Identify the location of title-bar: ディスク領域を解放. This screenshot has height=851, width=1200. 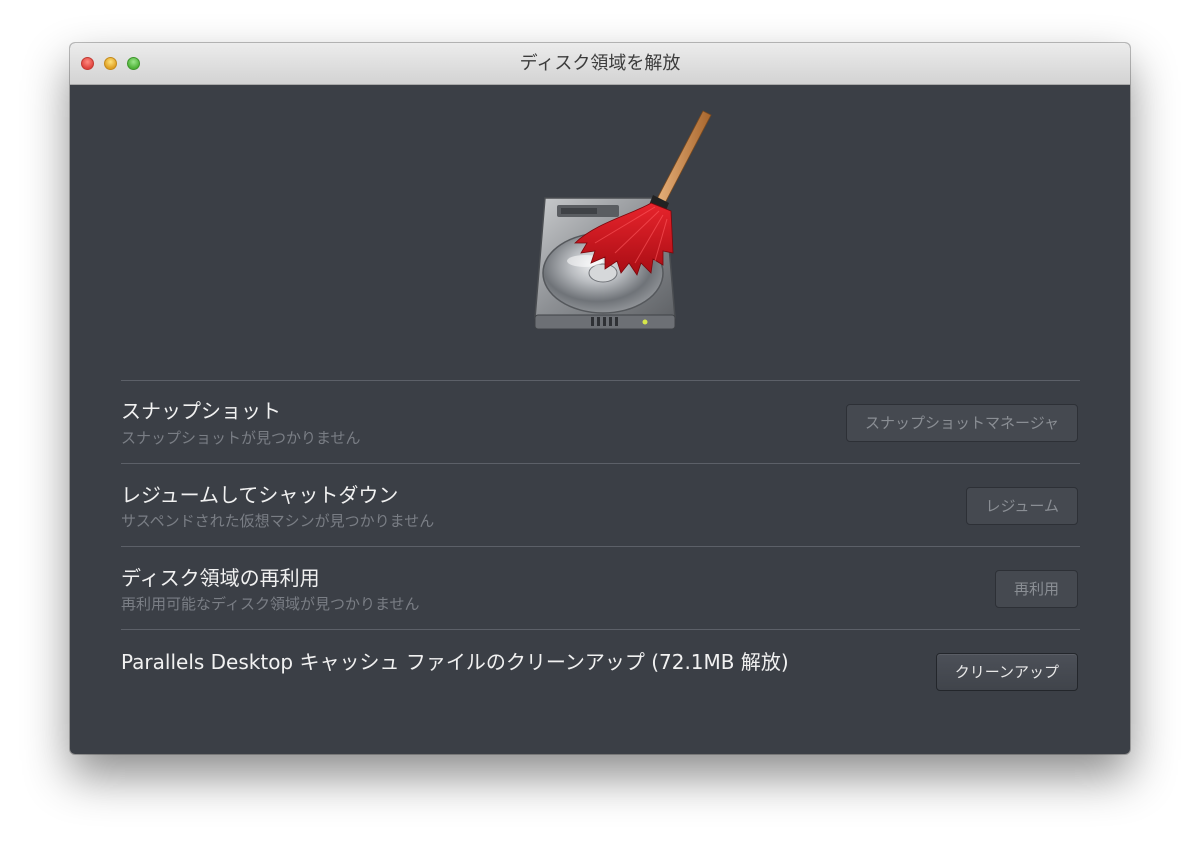
(600, 64).